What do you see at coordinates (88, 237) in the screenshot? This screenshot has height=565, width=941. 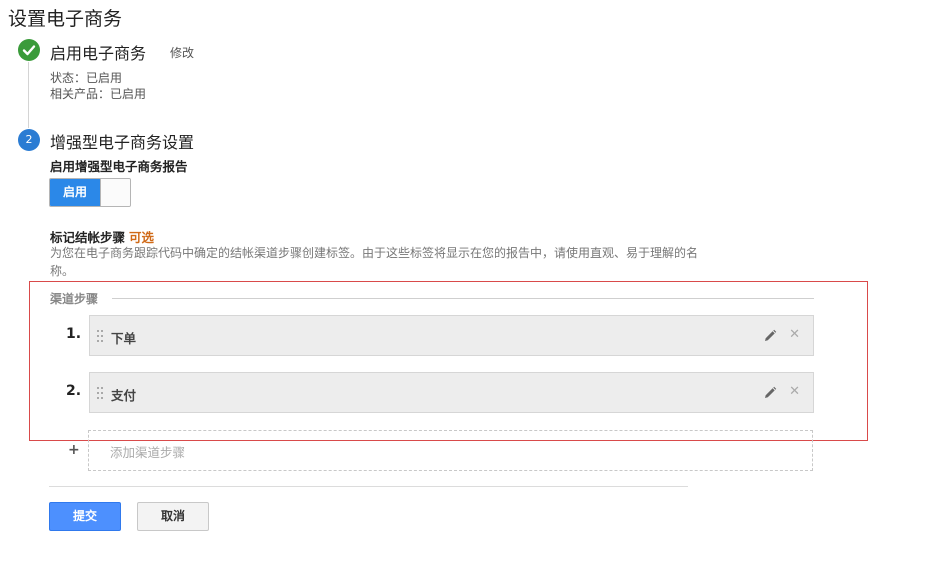 I see `checkout-steps-label: 标记结帐步骤` at bounding box center [88, 237].